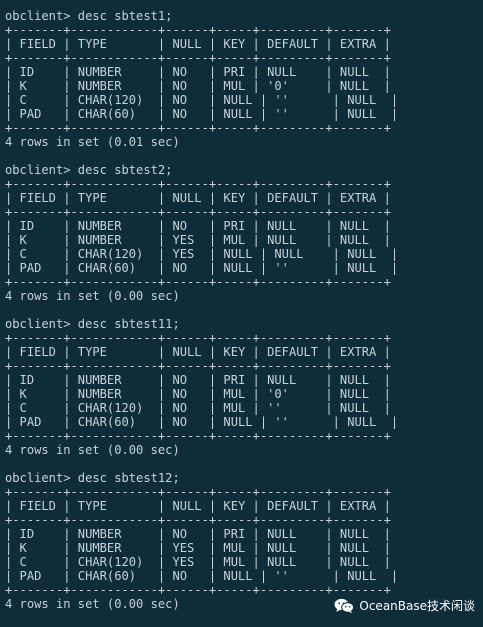  Describe the element at coordinates (198, 408) in the screenshot. I see `table-row: | C | CHAR(120) | NO | MUL | '' | NULL |` at that location.